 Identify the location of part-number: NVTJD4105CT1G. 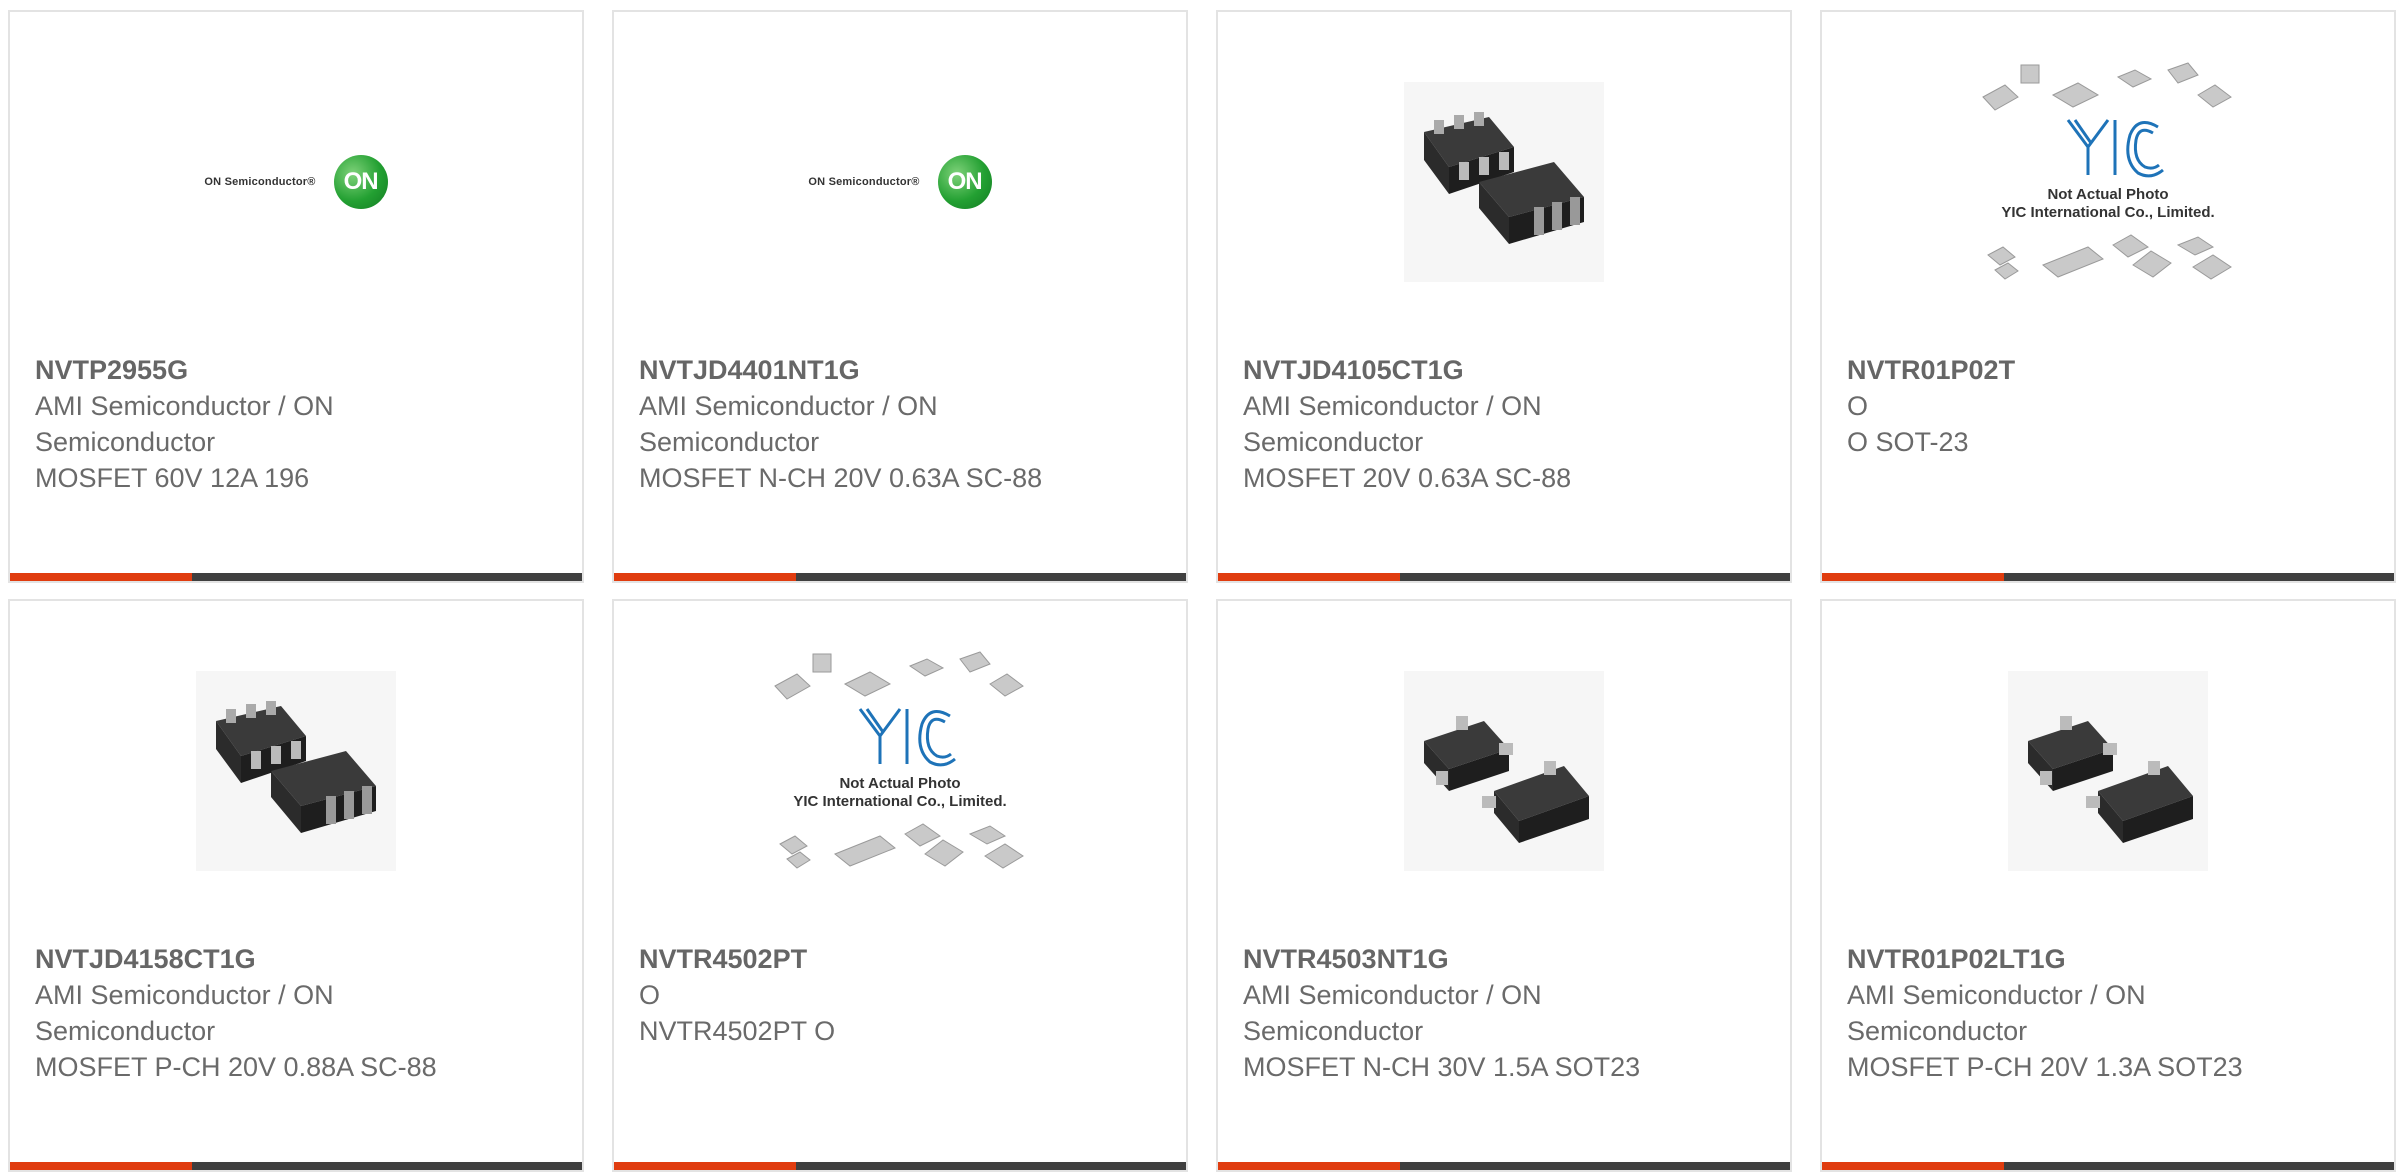
(1504, 370).